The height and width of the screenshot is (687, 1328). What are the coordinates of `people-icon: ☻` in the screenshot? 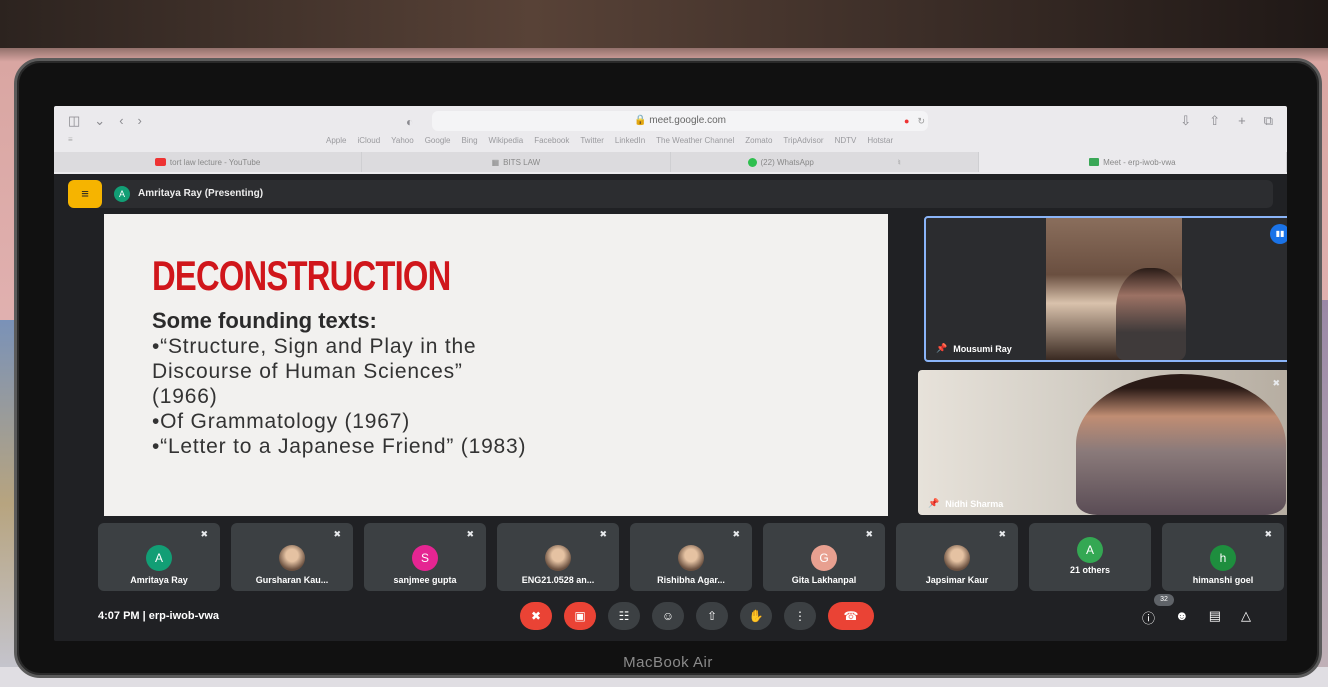 It's located at (1182, 617).